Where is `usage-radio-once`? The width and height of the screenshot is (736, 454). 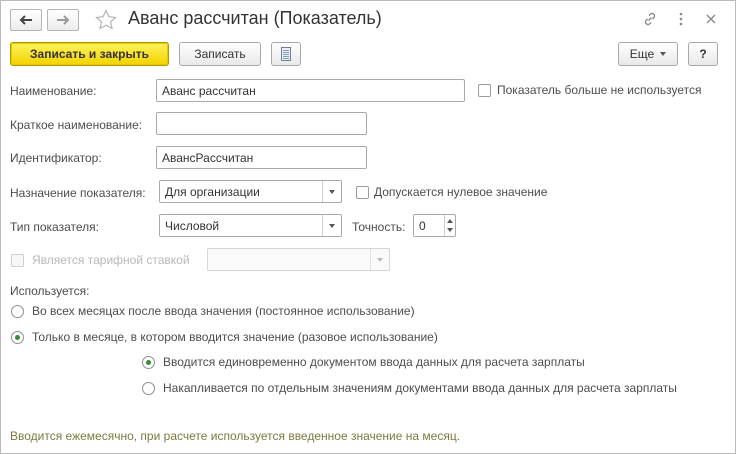
usage-radio-once is located at coordinates (17, 337).